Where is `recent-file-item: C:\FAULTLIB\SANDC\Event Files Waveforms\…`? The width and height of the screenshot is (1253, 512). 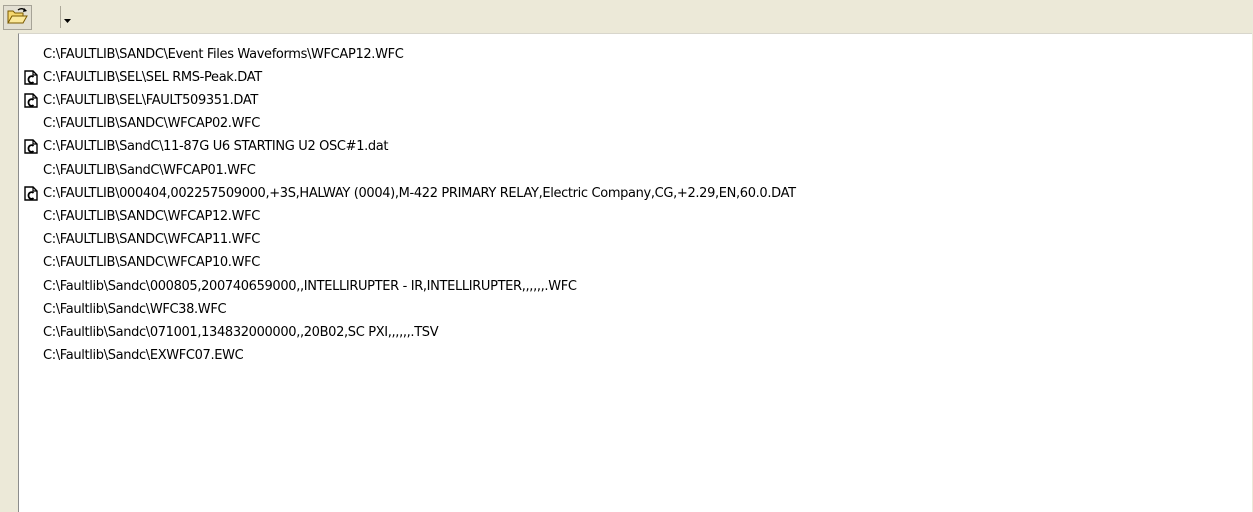
recent-file-item: C:\FAULTLIB\SANDC\Event Files Waveforms\… is located at coordinates (635, 54).